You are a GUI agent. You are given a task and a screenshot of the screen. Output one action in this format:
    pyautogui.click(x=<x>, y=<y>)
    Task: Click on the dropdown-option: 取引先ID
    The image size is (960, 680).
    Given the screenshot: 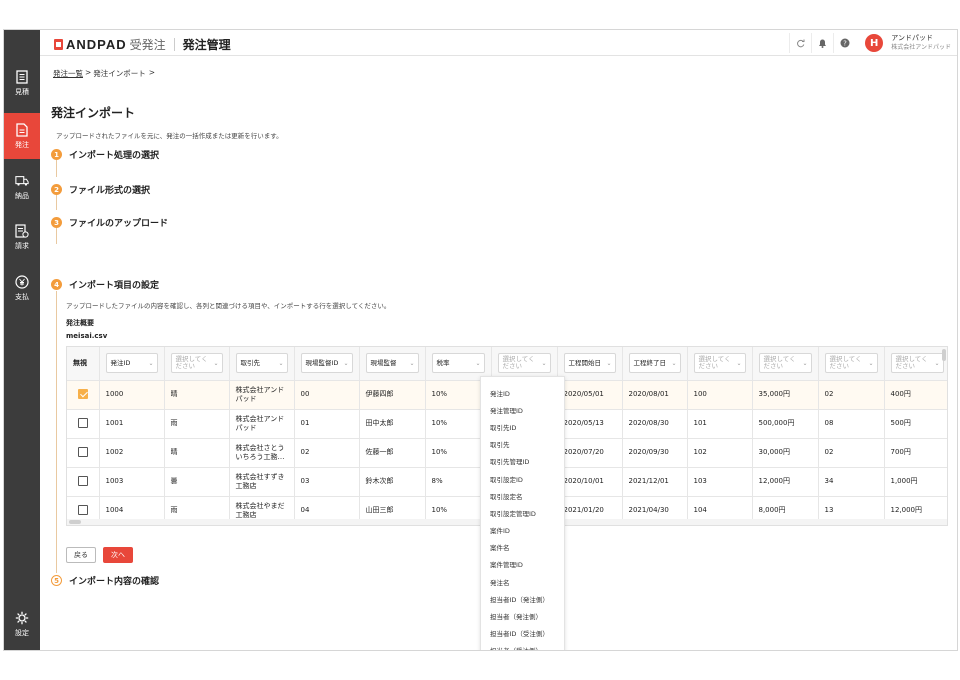 What is the action you would take?
    pyautogui.click(x=522, y=426)
    